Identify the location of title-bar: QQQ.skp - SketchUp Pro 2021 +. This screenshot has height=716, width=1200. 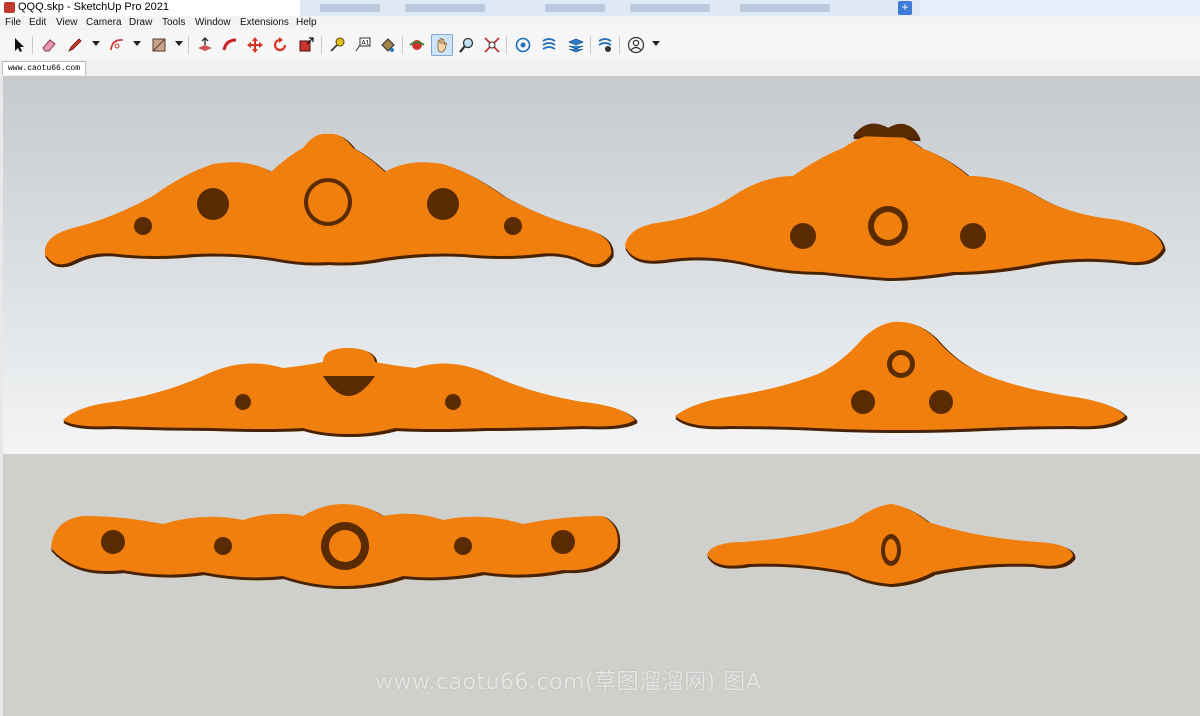
(600, 8).